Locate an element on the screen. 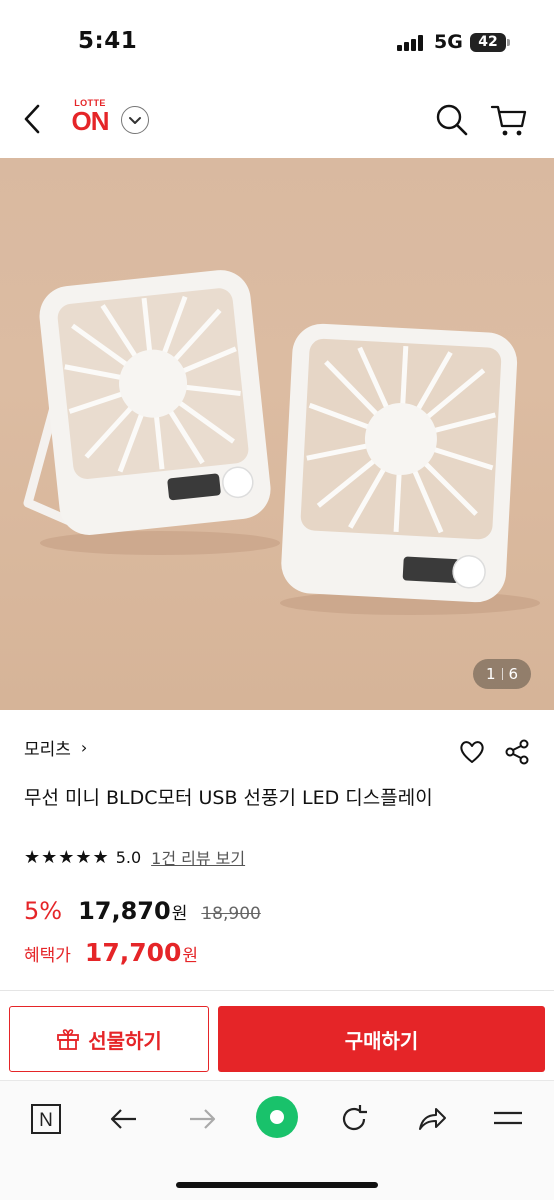 Image resolution: width=554 pixels, height=1200 pixels. product-title: 무선 미니 BLDC모터 USB 선풍기 LED 디스플레이 is located at coordinates (228, 798).